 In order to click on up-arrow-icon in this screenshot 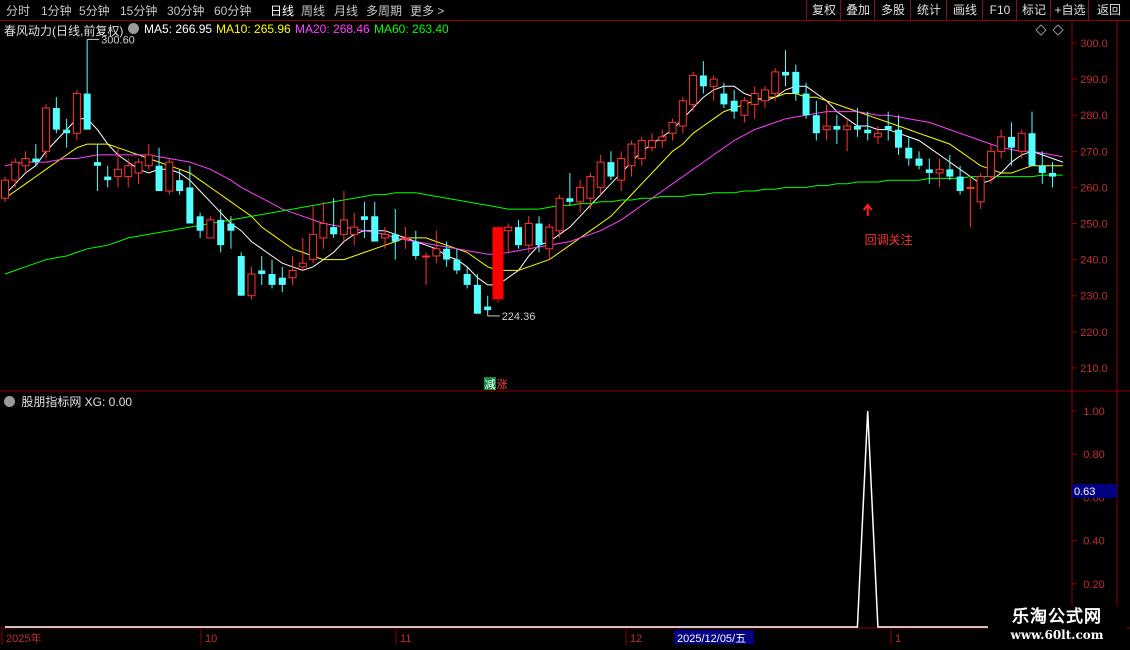, I will do `click(867, 209)`.